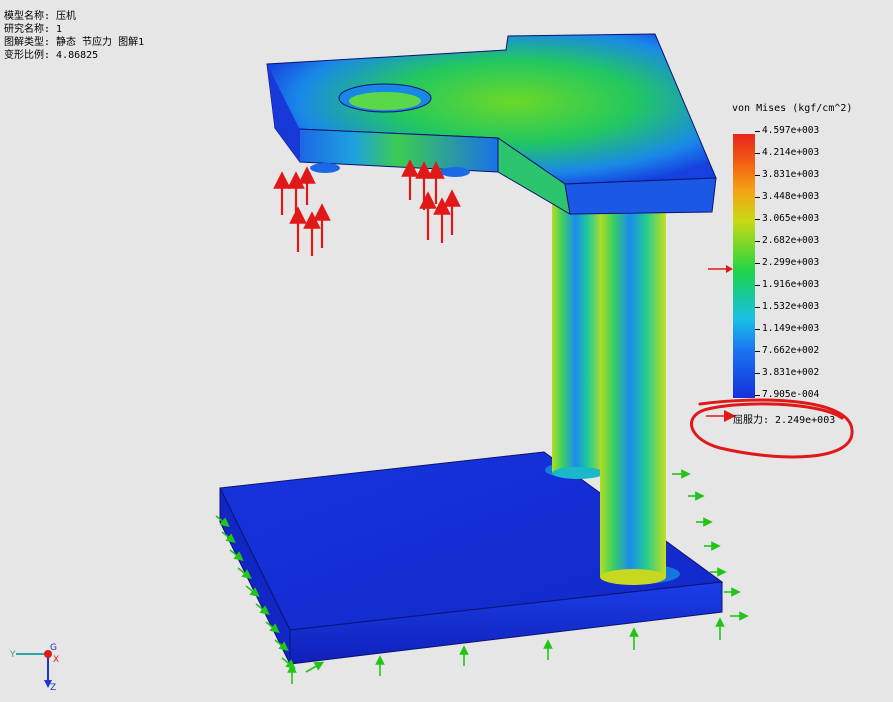 This screenshot has width=893, height=702. Describe the element at coordinates (40, 16) in the screenshot. I see `model-name-label: 模型名称: 压机` at that location.